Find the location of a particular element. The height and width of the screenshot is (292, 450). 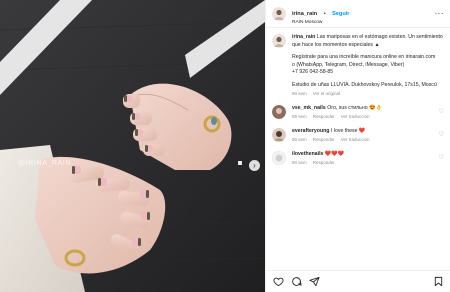

photo-watermark: @IRINA_RAIN is located at coordinates (44, 163).